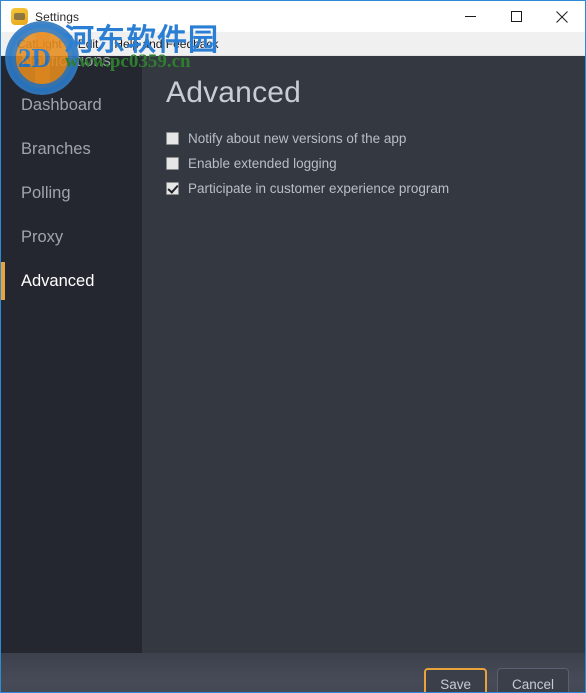  What do you see at coordinates (172, 188) in the screenshot?
I see `checkbox-customer-experience-program` at bounding box center [172, 188].